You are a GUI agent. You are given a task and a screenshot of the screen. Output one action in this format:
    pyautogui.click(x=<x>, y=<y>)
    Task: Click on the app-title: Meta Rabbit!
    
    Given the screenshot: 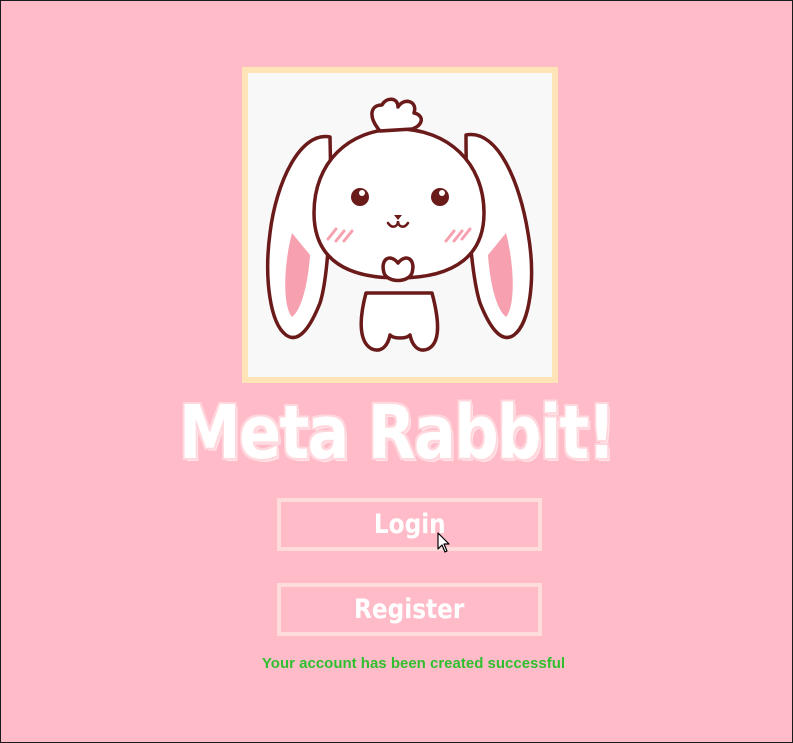 What is the action you would take?
    pyautogui.click(x=397, y=433)
    